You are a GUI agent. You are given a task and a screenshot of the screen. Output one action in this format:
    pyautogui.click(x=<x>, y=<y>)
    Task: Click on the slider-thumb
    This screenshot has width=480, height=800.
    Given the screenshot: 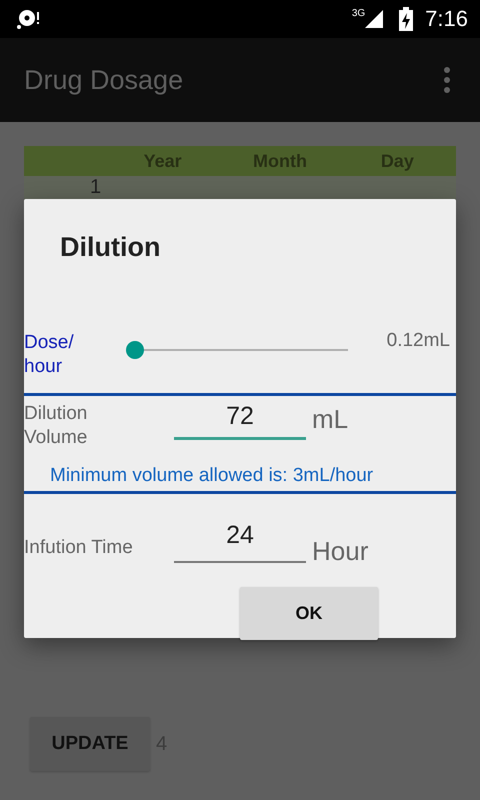 What is the action you would take?
    pyautogui.click(x=135, y=350)
    